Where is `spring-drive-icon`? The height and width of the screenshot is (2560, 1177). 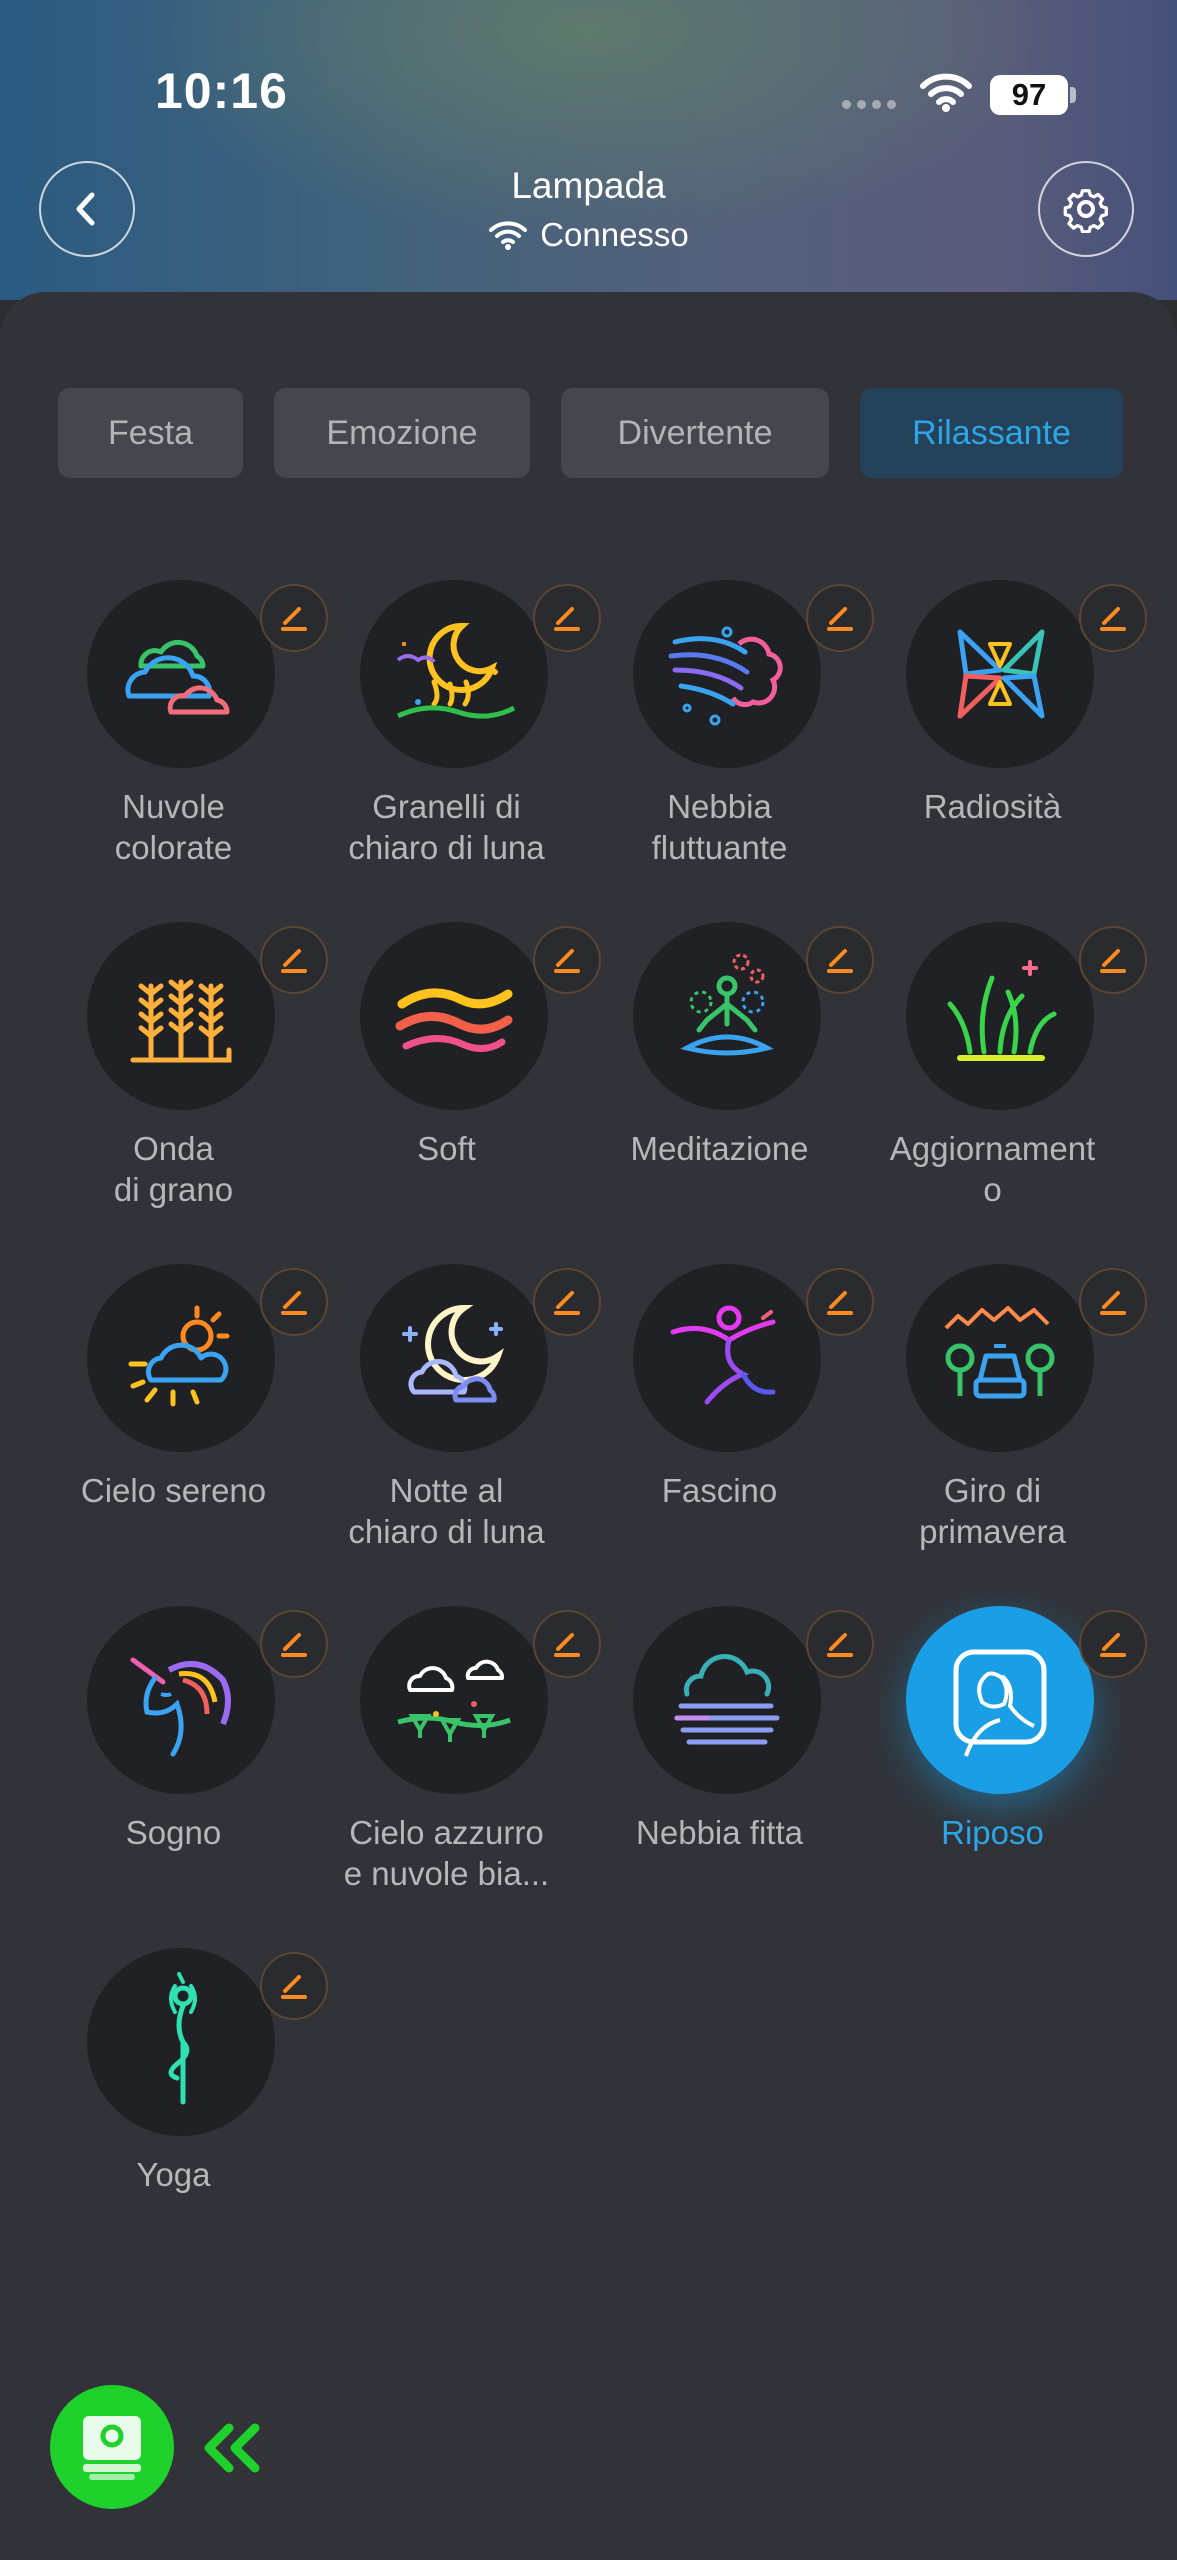 spring-drive-icon is located at coordinates (1000, 1358).